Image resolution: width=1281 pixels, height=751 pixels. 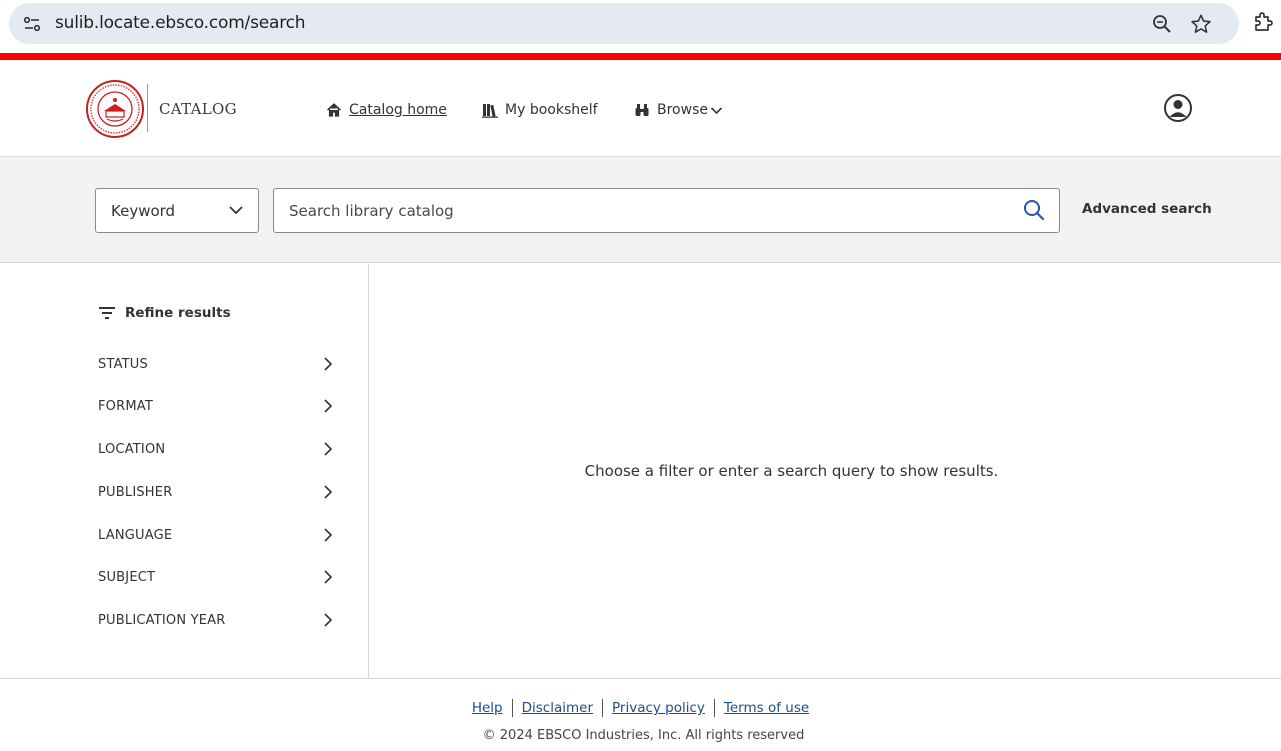 I want to click on nav-my-bookshelf: My bookshelf, so click(x=540, y=110).